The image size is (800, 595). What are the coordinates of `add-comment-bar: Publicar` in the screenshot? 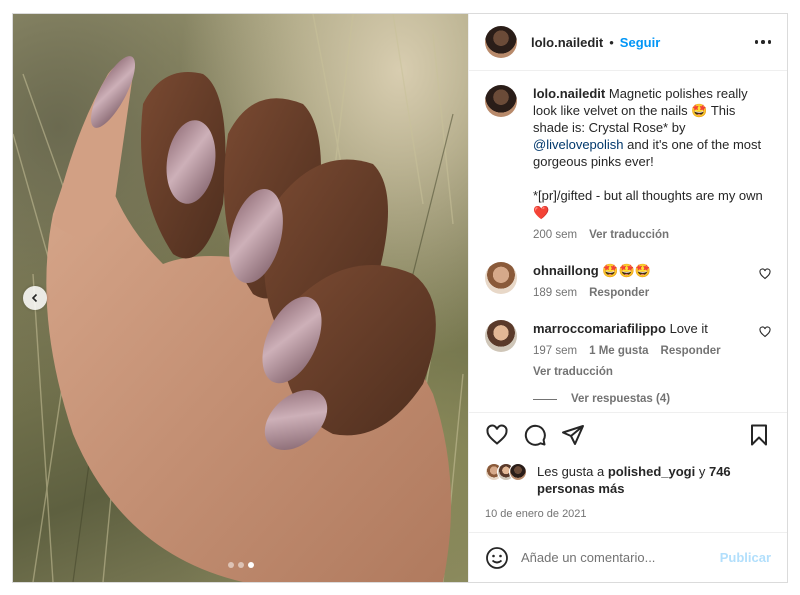 It's located at (628, 557).